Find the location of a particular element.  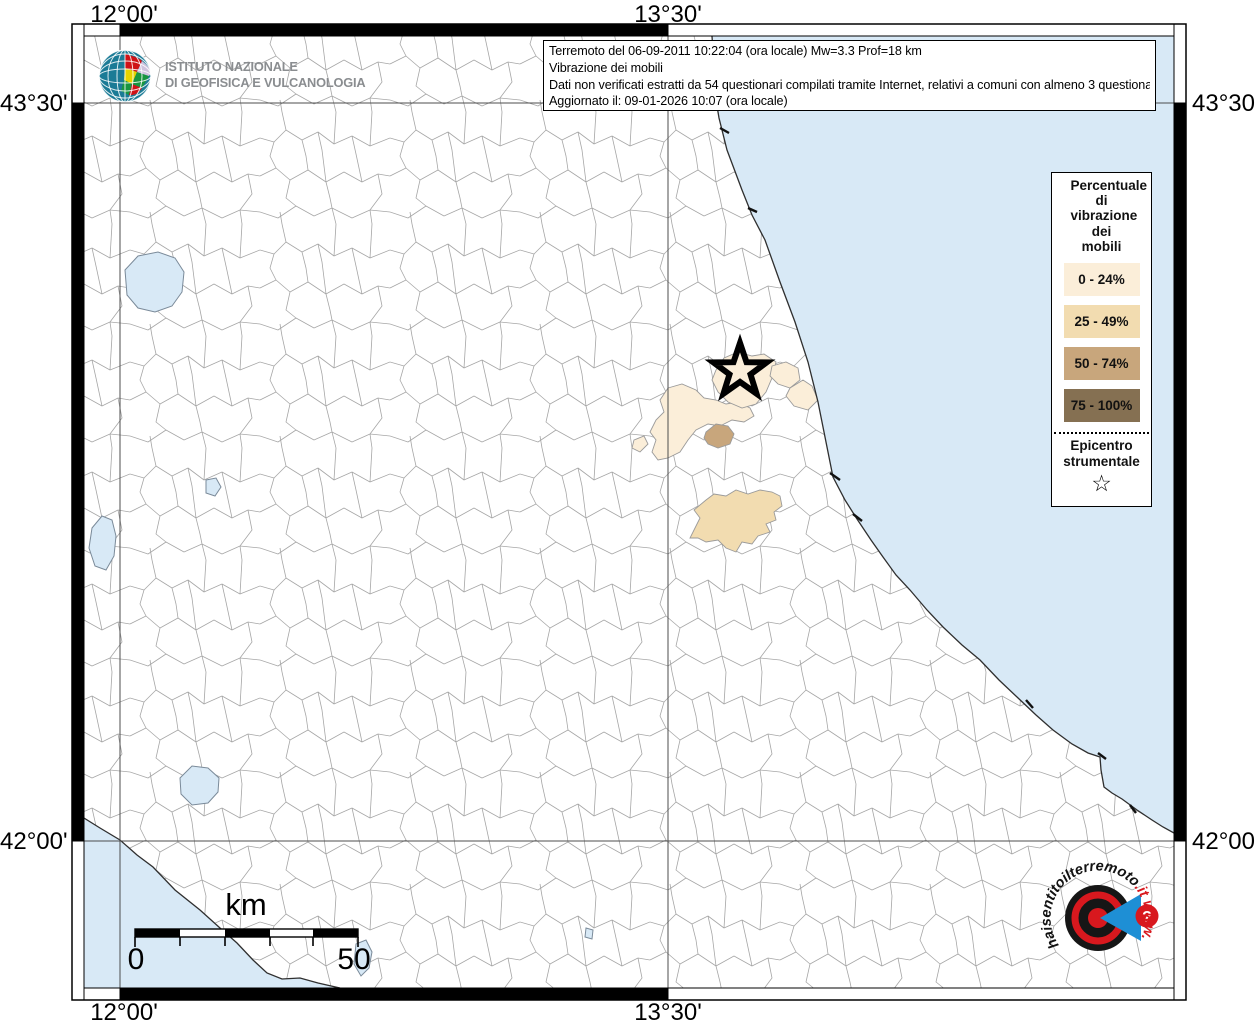

legend-divider is located at coordinates (1101, 433).